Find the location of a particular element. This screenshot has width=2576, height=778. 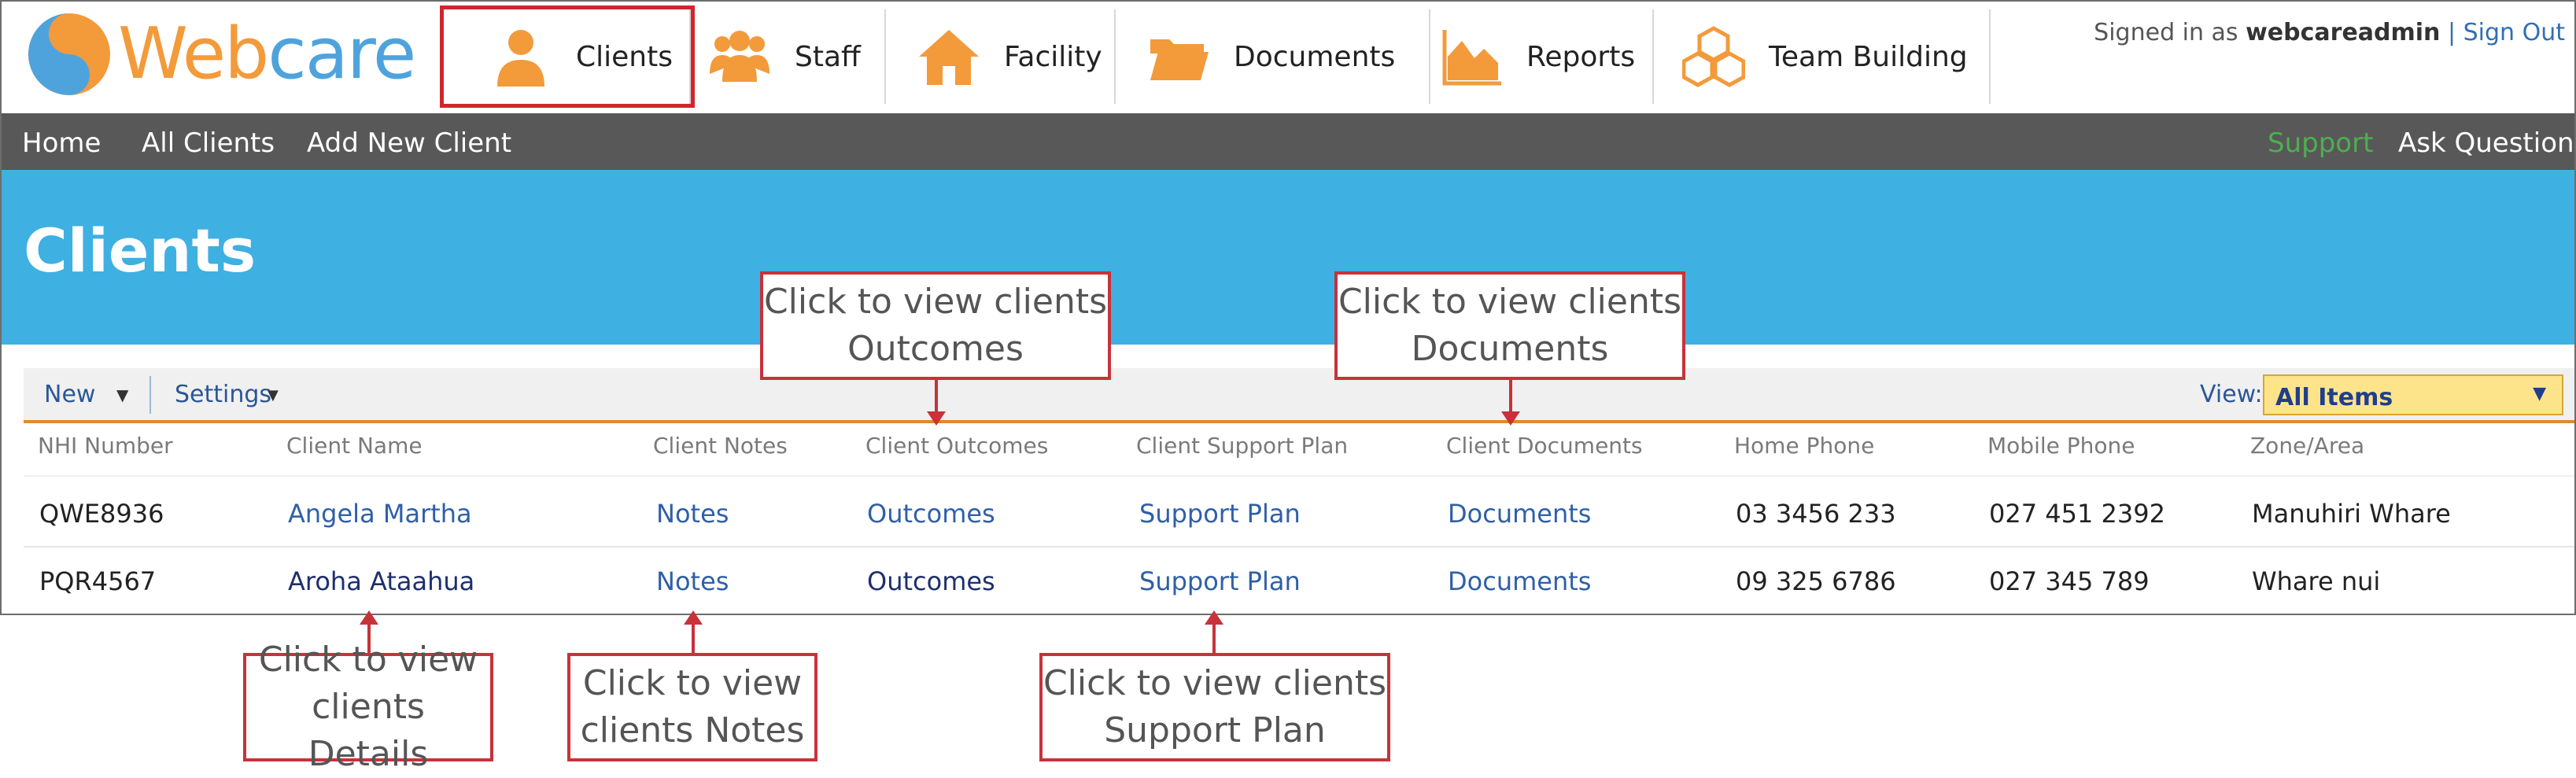

house-icon is located at coordinates (949, 57).